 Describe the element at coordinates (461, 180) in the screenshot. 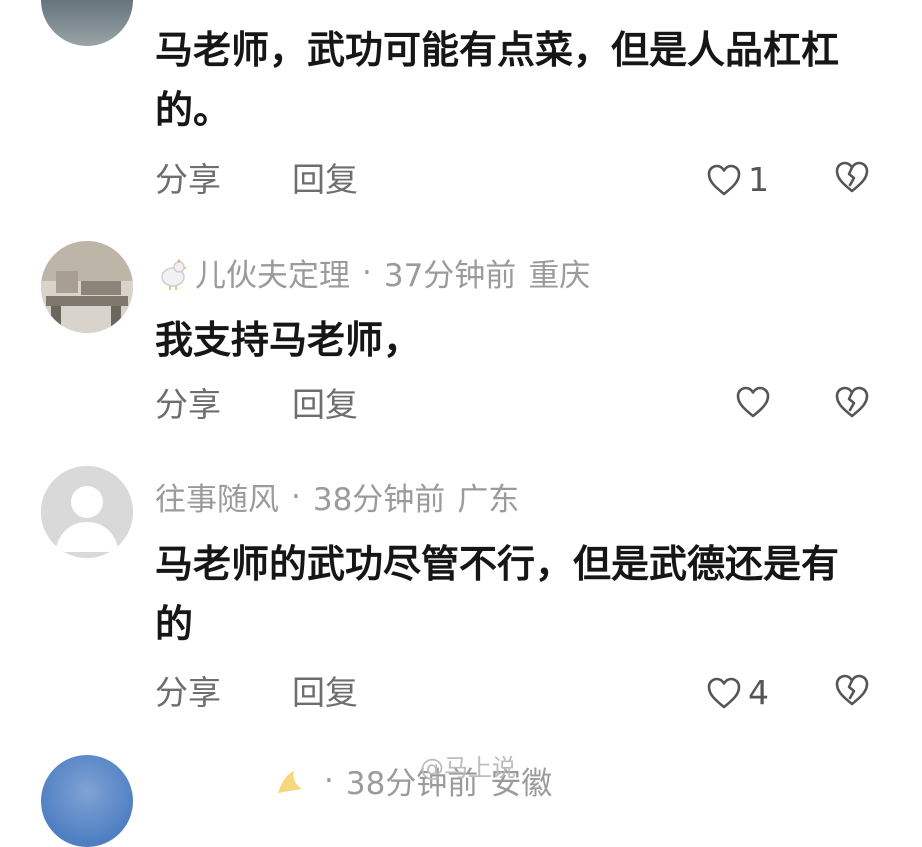

I see `comment-actions: 分享 回复 1` at that location.